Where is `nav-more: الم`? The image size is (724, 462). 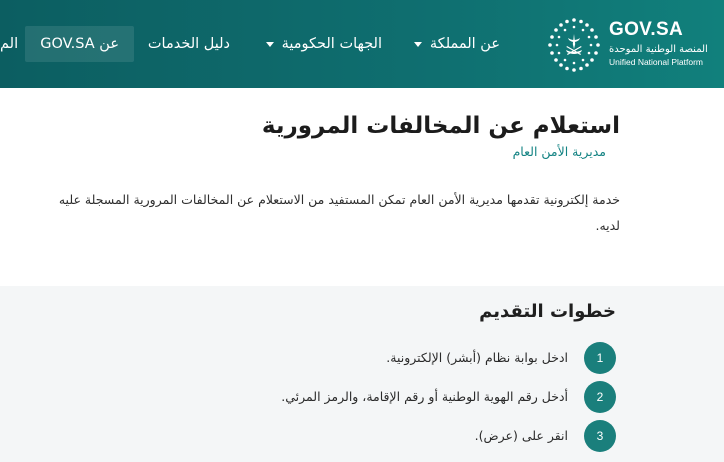
nav-more: الم is located at coordinates (9, 44).